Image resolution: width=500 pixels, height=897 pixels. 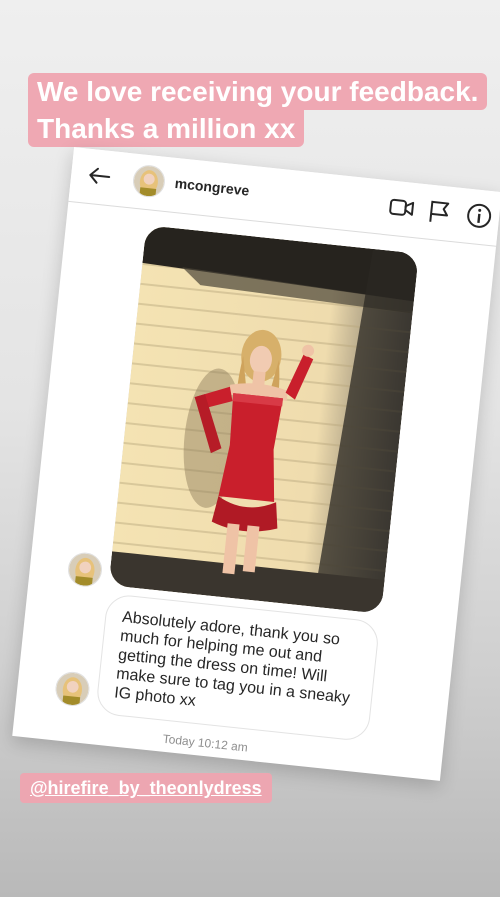 I want to click on caption-line-1: We love receiving your feedback., so click(x=258, y=91).